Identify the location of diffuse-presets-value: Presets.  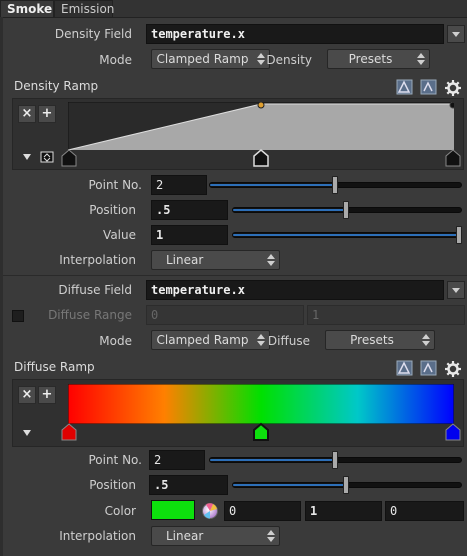
(372, 340).